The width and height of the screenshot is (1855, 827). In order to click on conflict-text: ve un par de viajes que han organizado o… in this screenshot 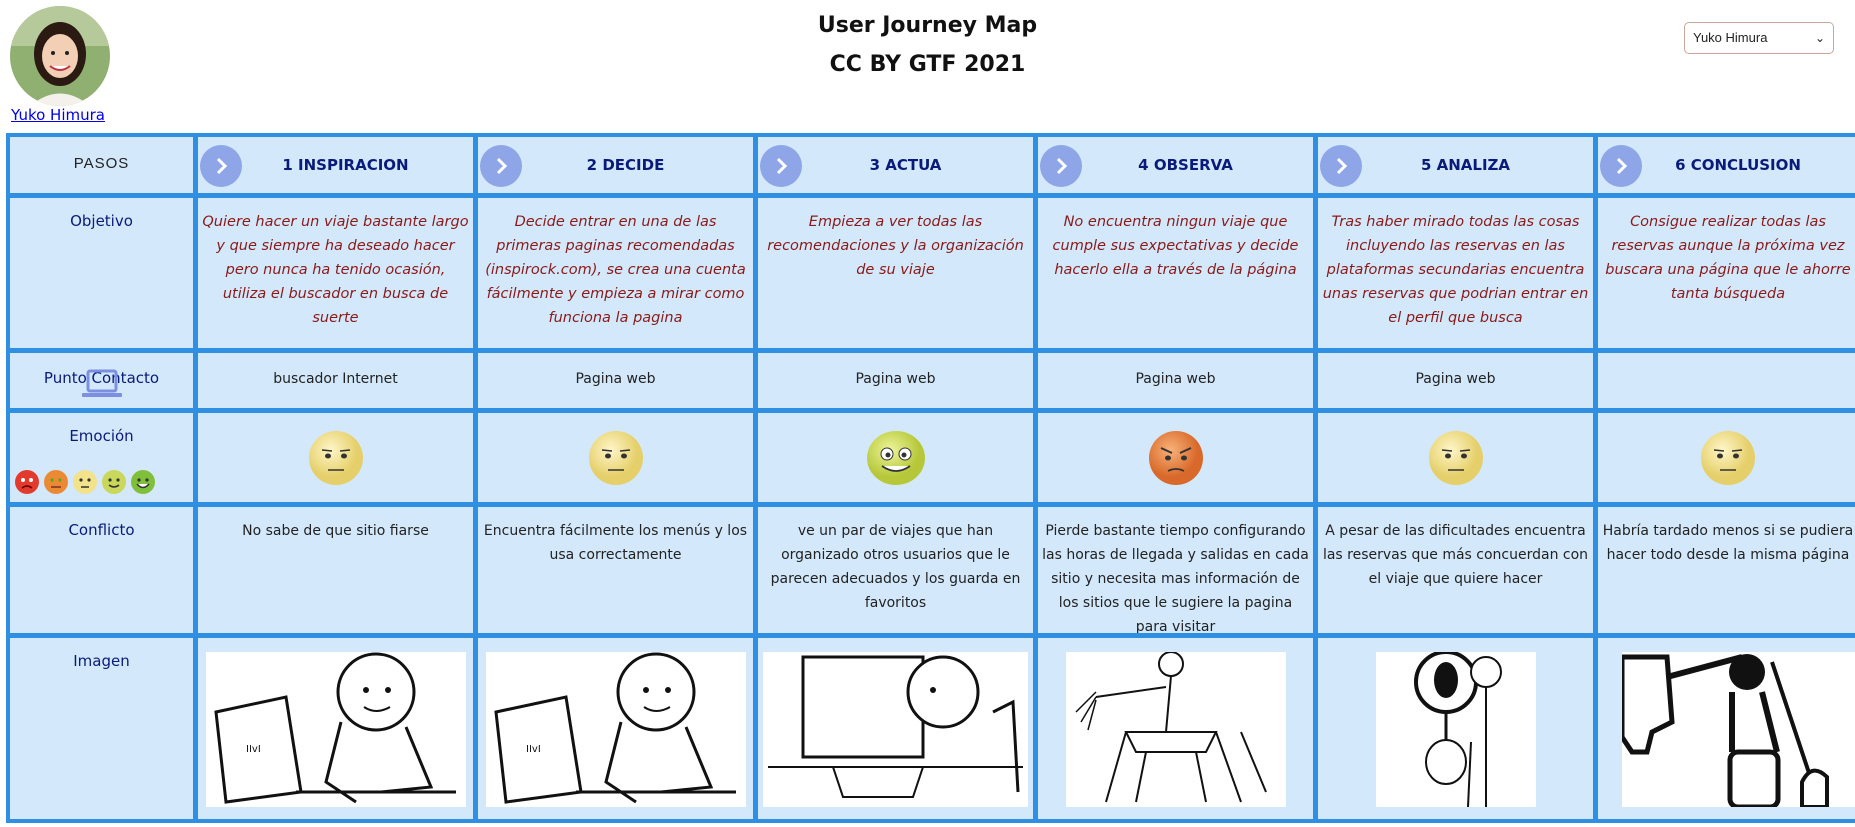, I will do `click(895, 570)`.